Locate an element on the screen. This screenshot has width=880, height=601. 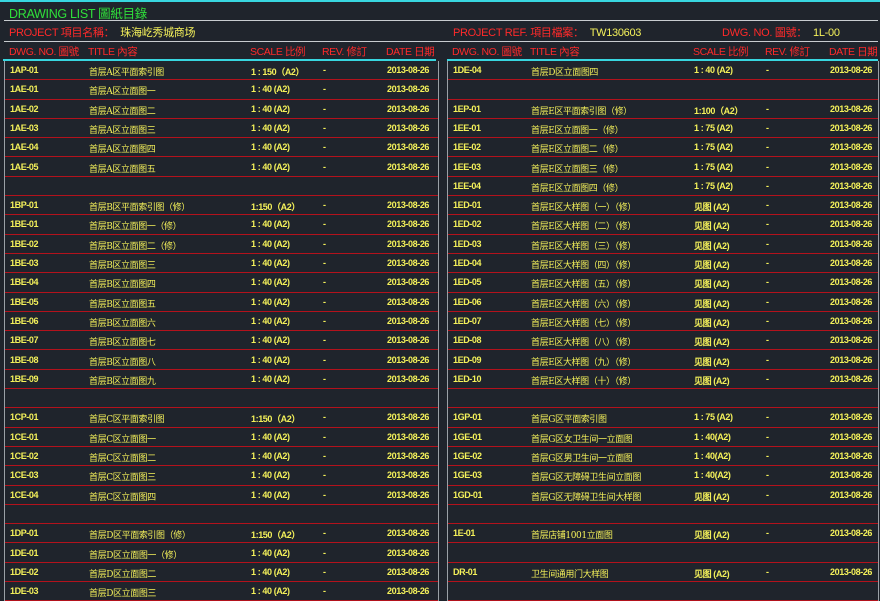
cell-dwg-no: 1EE-03 is located at coordinates (467, 166).